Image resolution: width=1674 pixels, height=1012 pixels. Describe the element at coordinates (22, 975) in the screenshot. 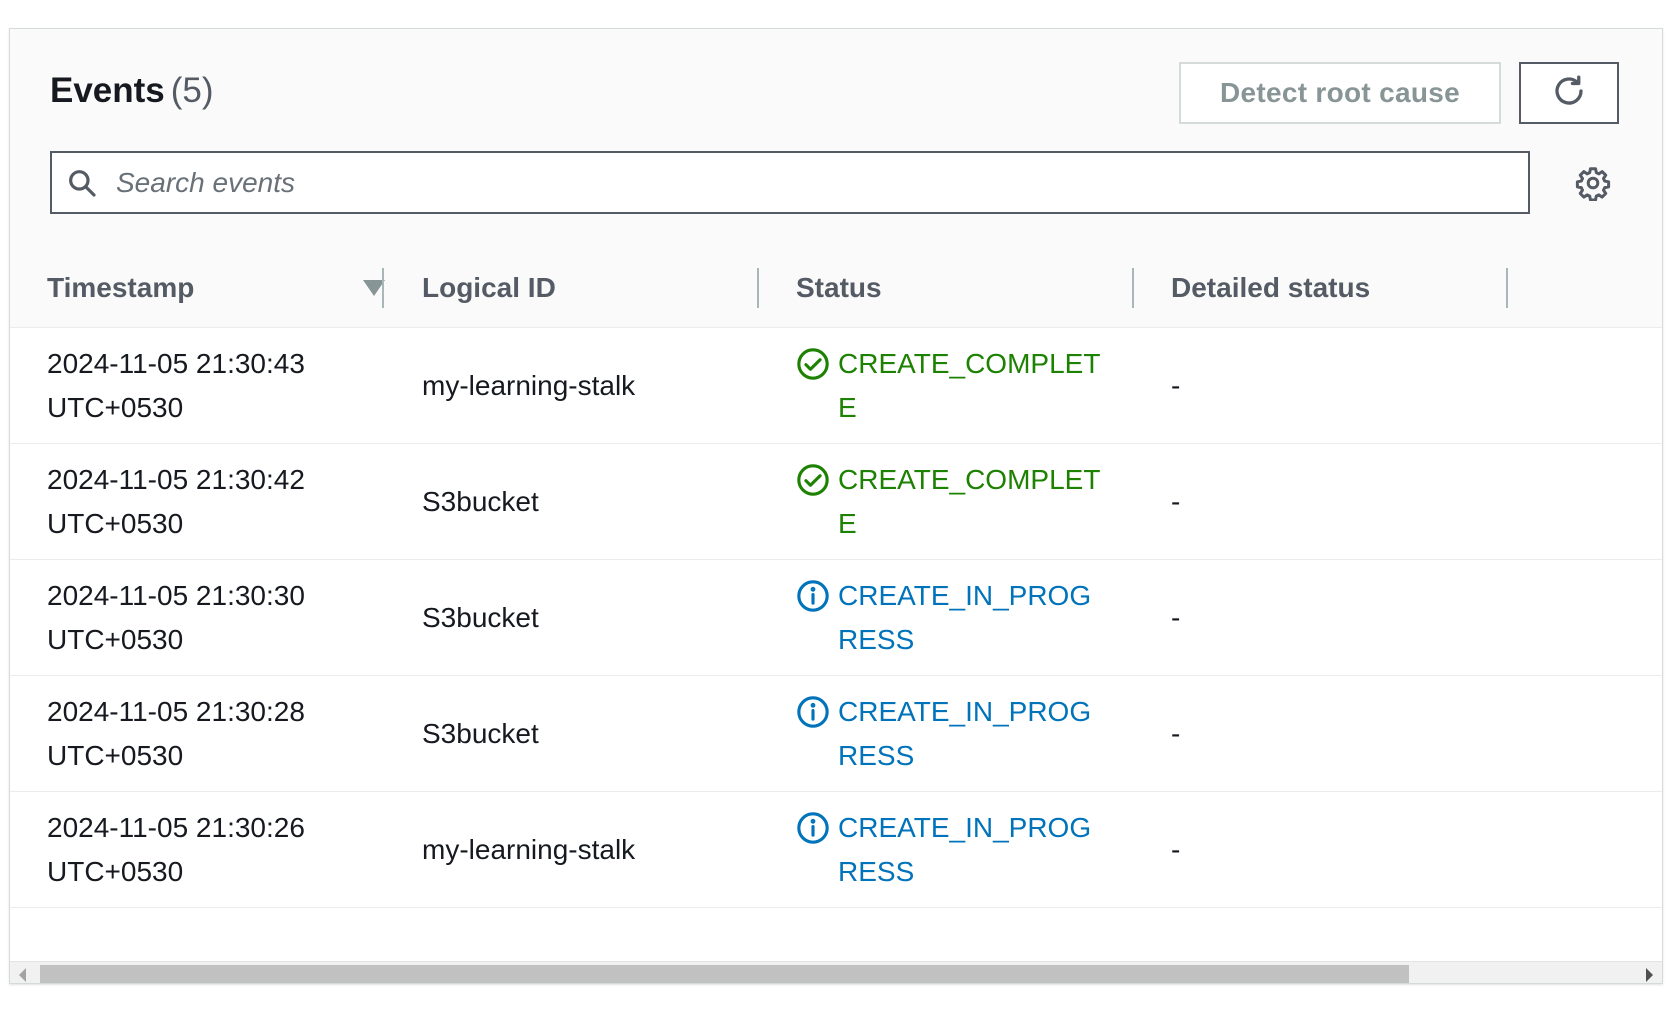

I see `scroll-left-arrow-icon` at that location.